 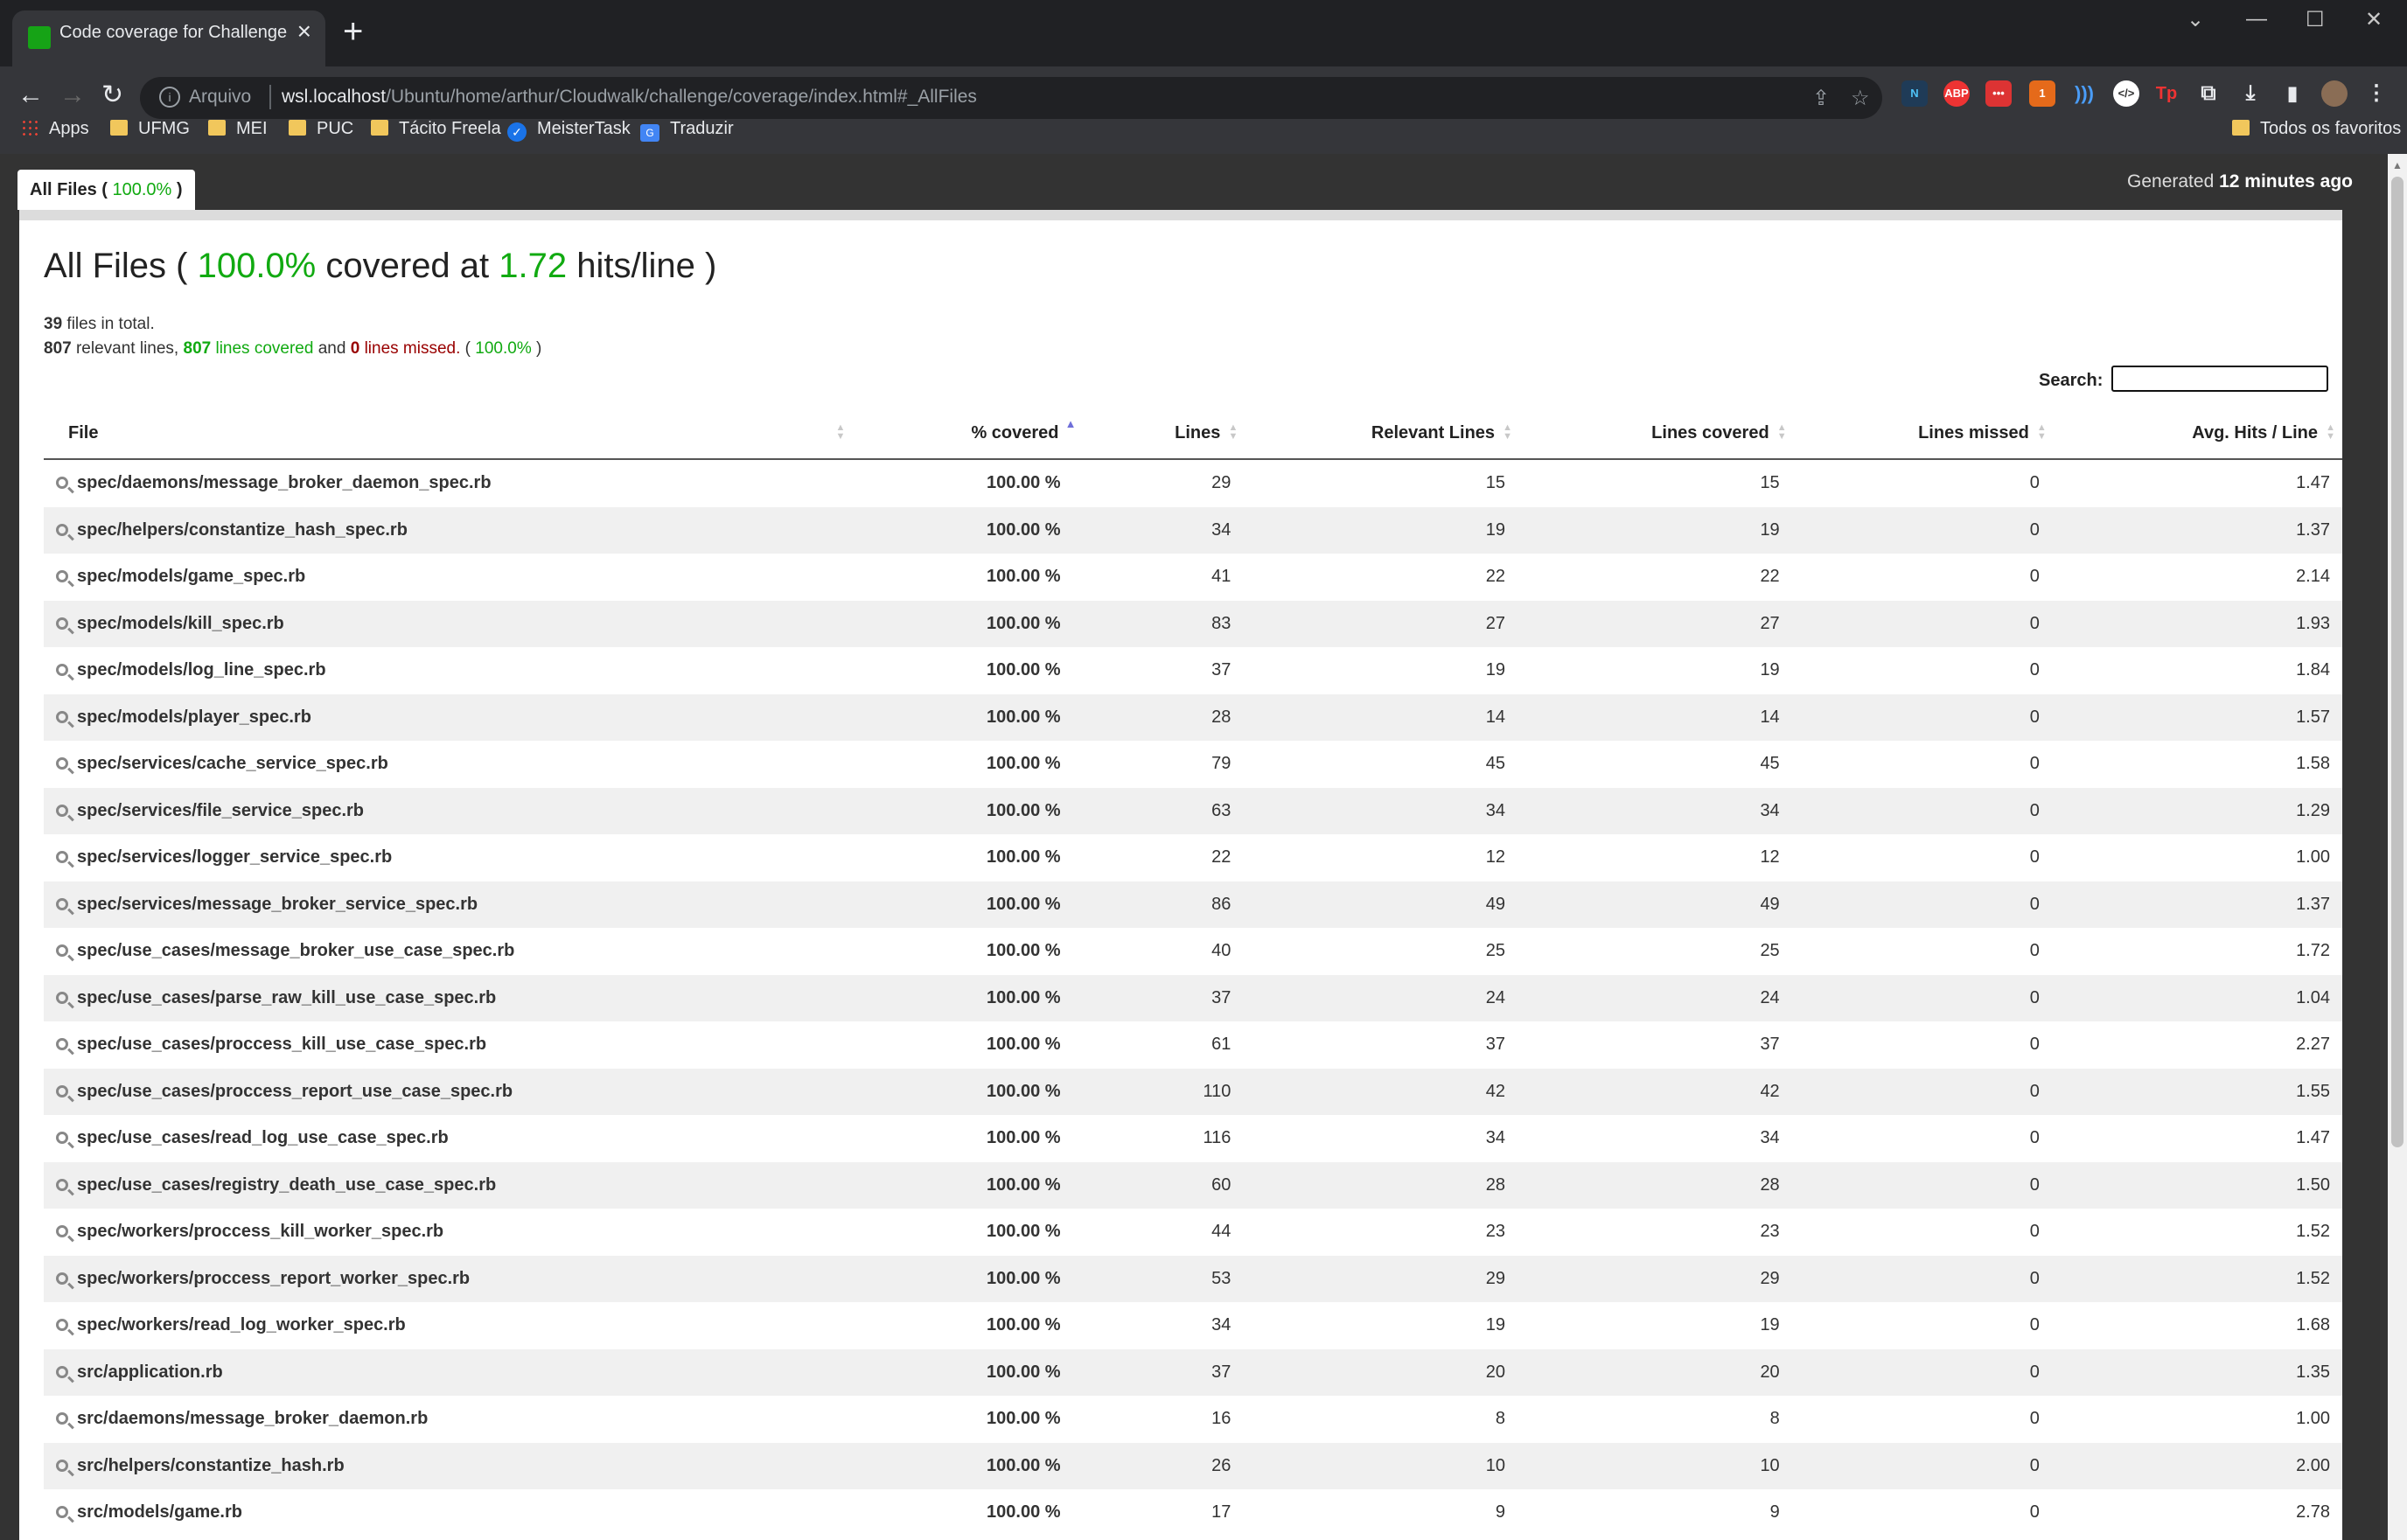 What do you see at coordinates (1821, 99) in the screenshot?
I see `share-icon: ⇪` at bounding box center [1821, 99].